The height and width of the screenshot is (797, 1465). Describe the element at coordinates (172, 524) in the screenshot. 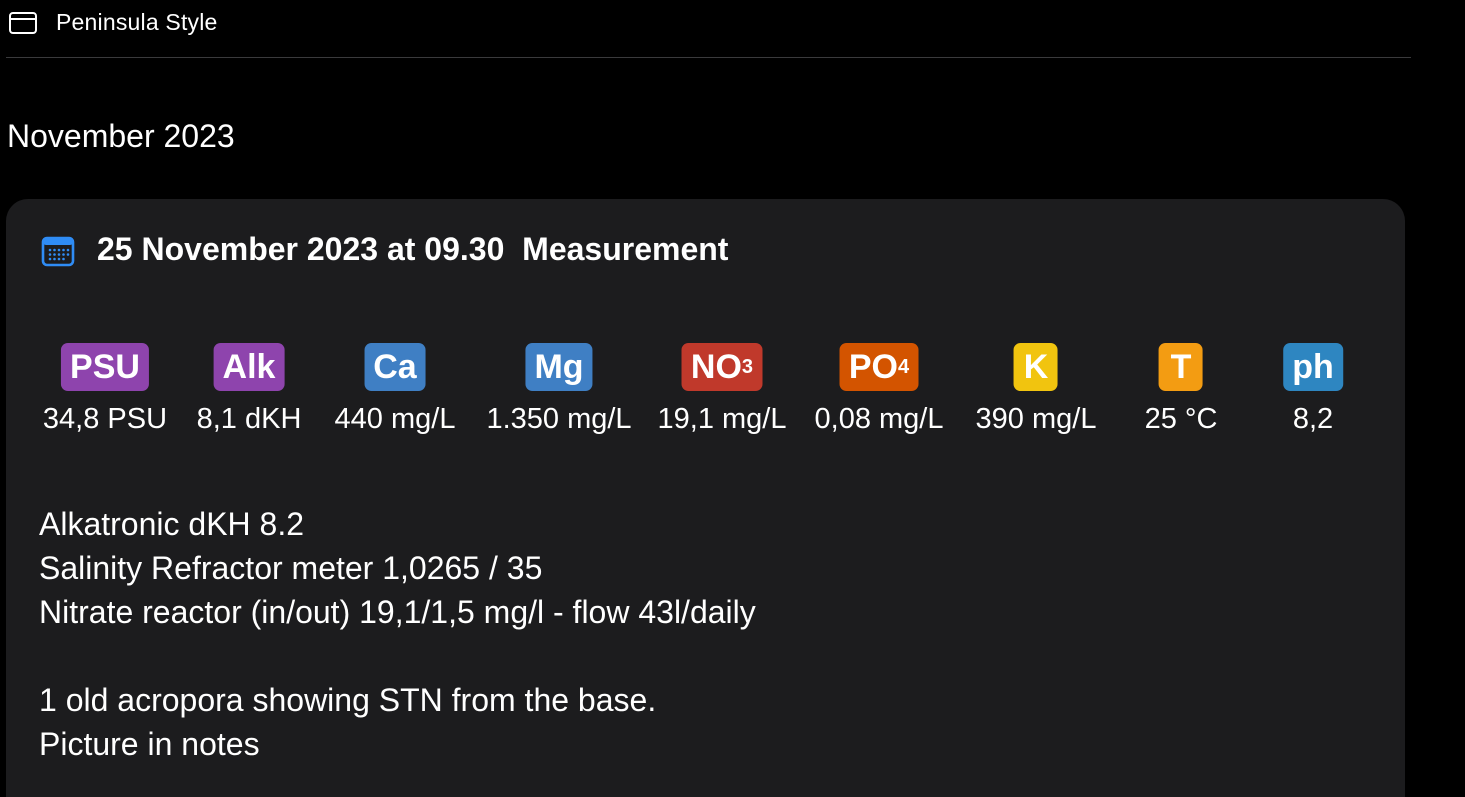

I see `notes-line: Alkatronic dKH 8.2` at that location.